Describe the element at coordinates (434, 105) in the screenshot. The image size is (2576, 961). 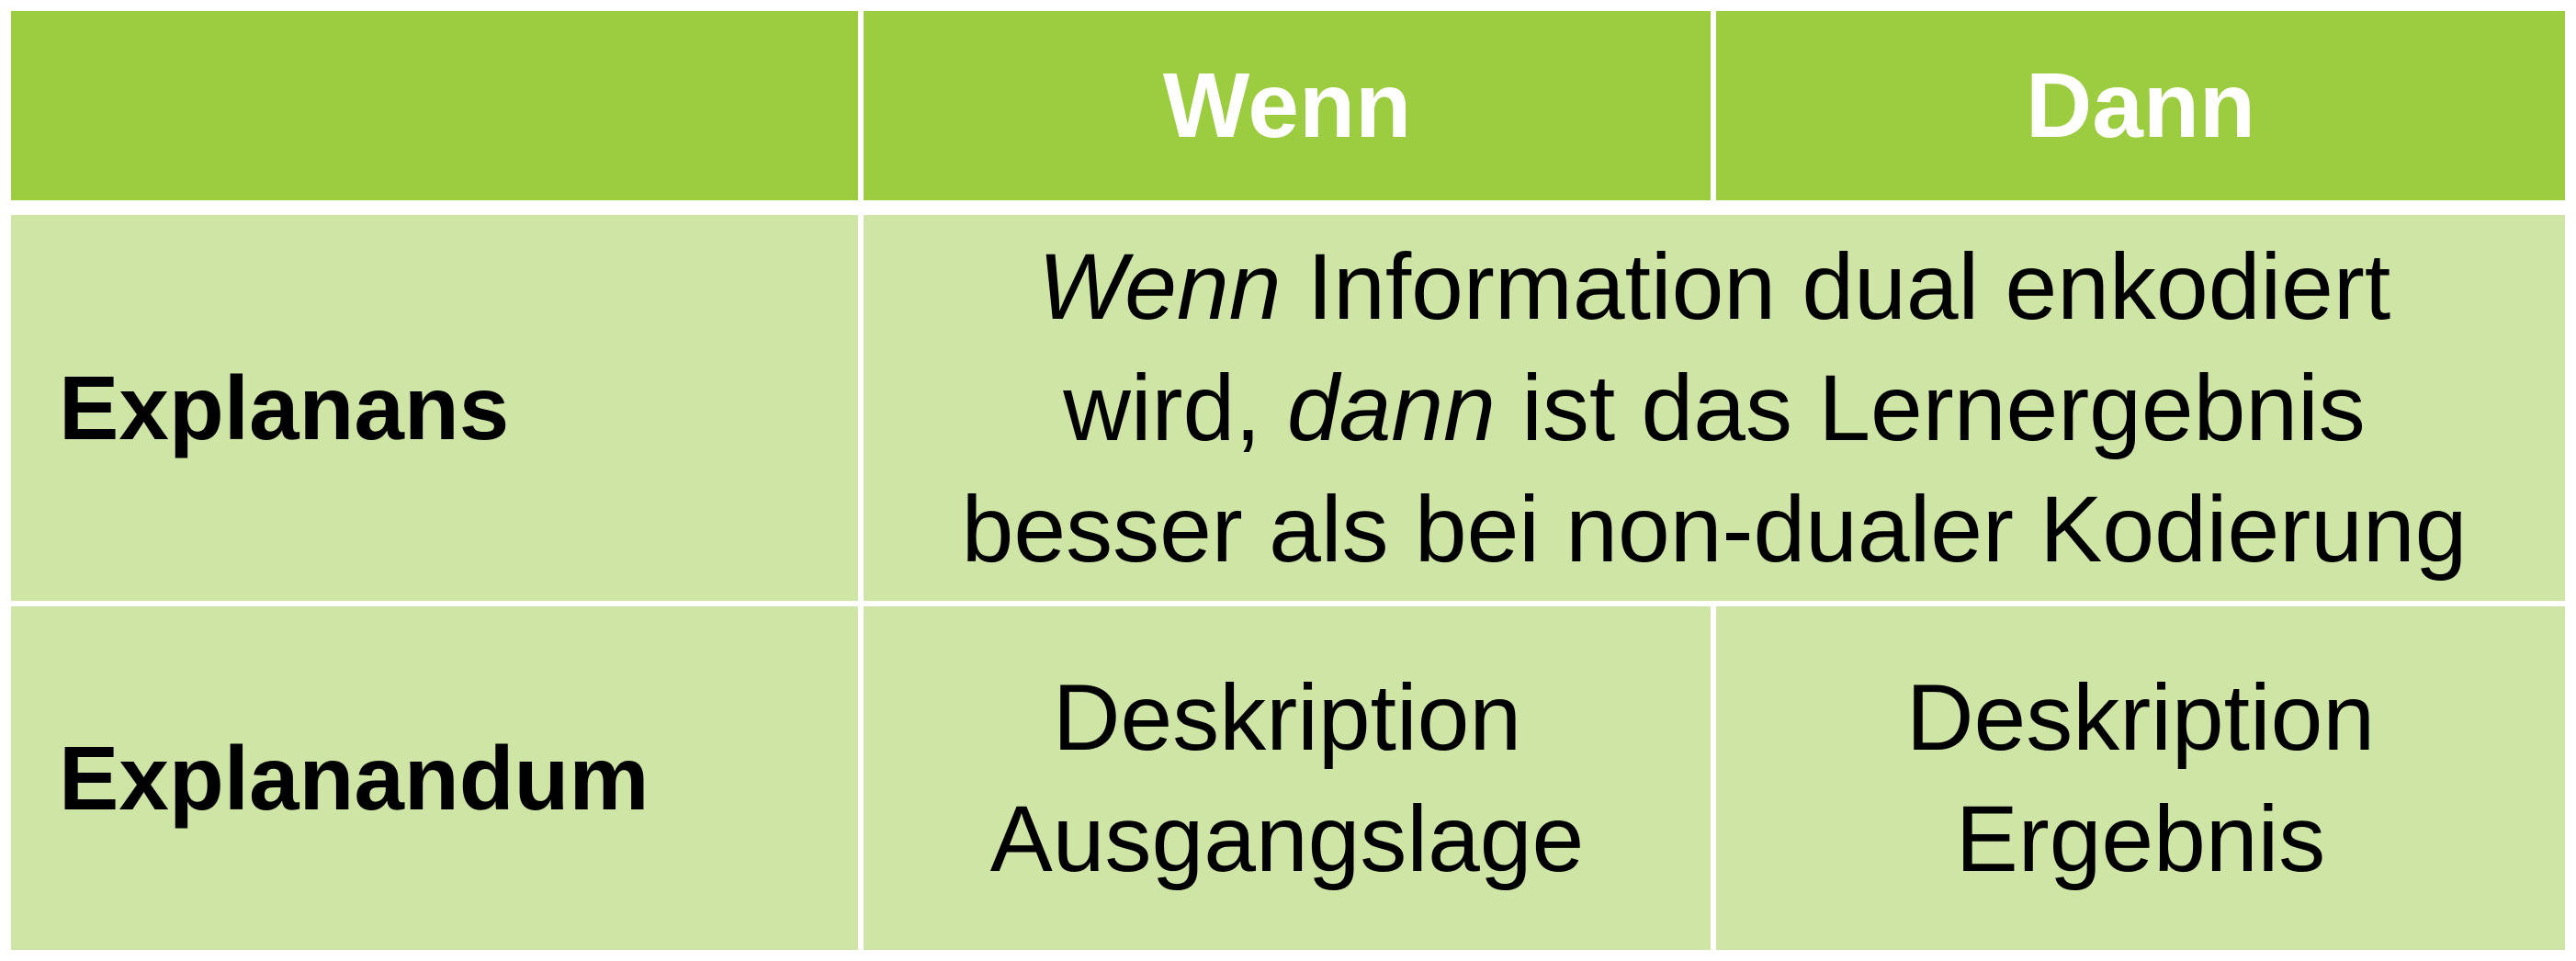
I see `header-empty-cell` at that location.